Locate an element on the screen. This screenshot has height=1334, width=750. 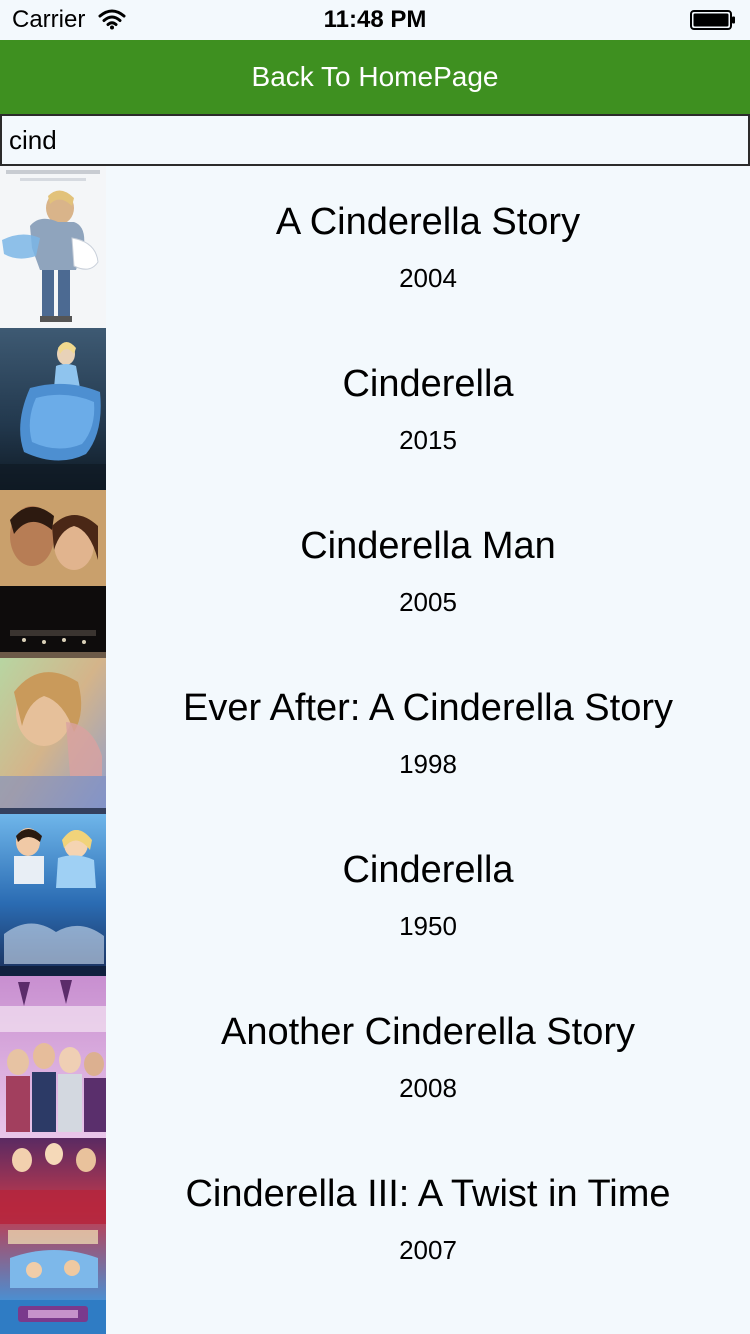
list-item: Ever After: A Cinderella Story 1998 is located at coordinates (375, 733).